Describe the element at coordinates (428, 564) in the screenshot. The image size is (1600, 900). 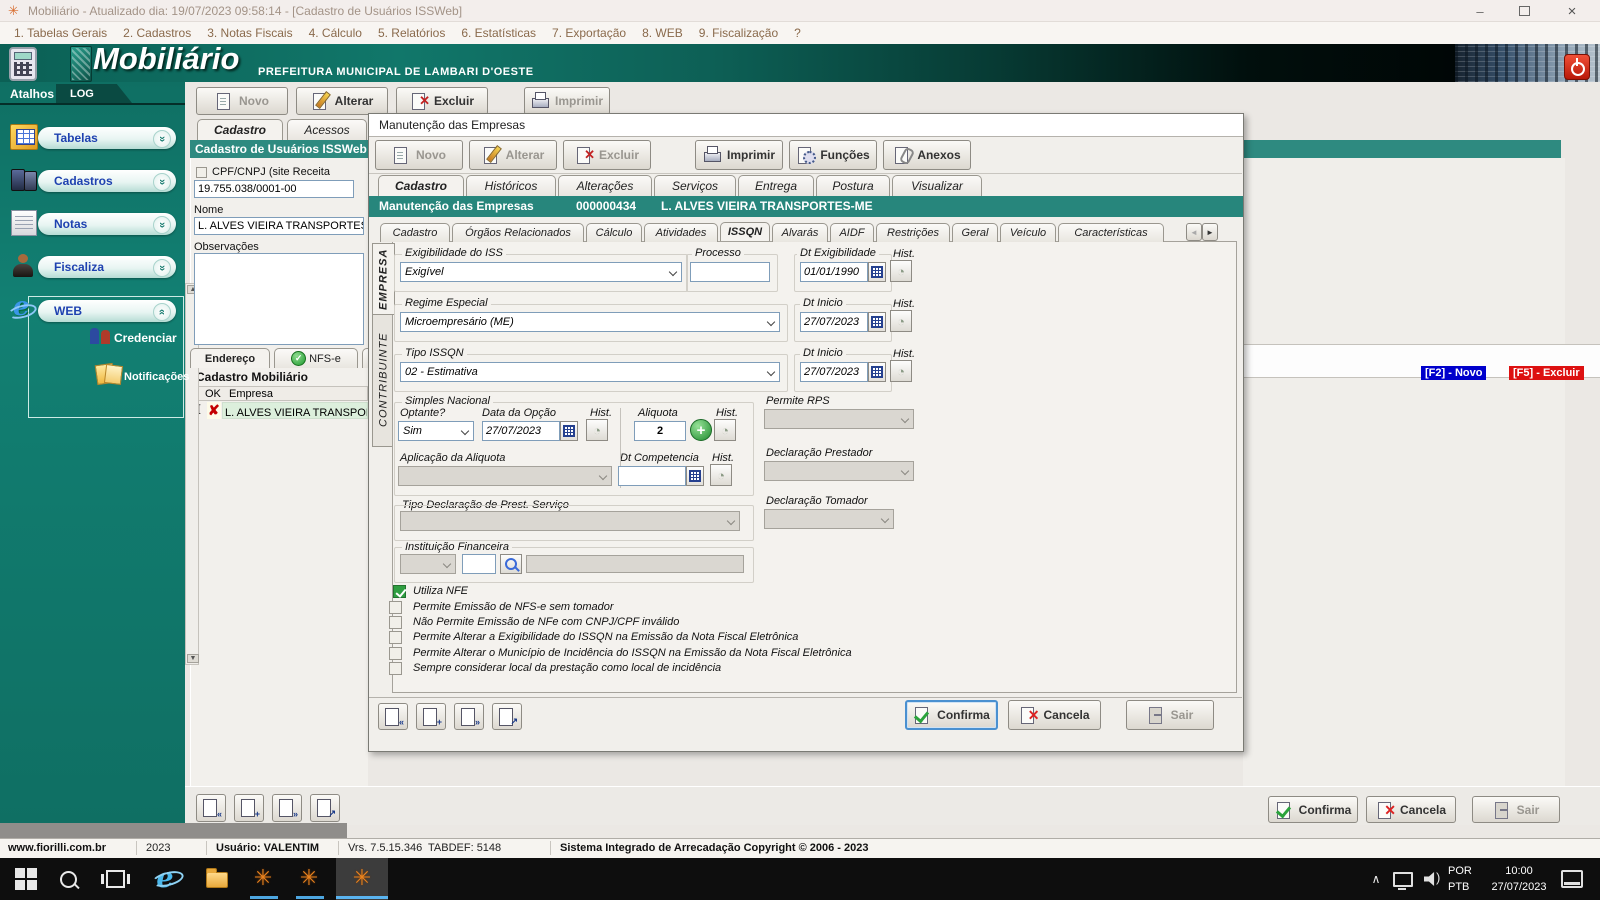
I see `instituicao-select` at that location.